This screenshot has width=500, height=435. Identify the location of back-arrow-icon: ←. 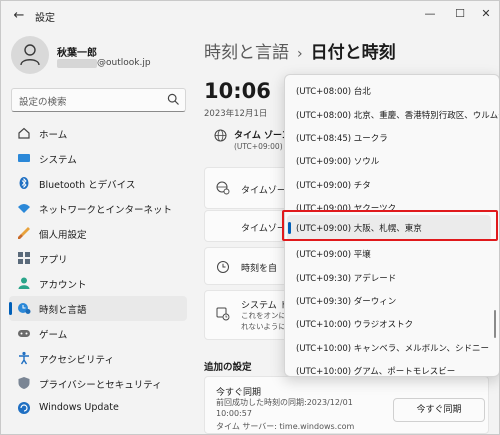
(19, 15).